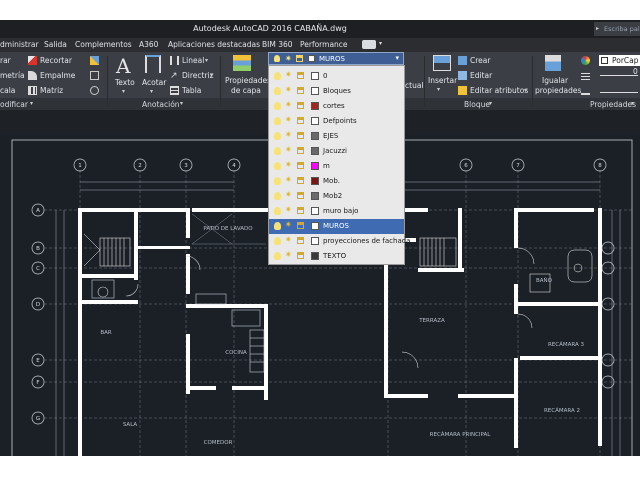 This screenshot has height=480, width=640. I want to click on edit-attributes-dropdown-icon: ▾, so click(525, 90).